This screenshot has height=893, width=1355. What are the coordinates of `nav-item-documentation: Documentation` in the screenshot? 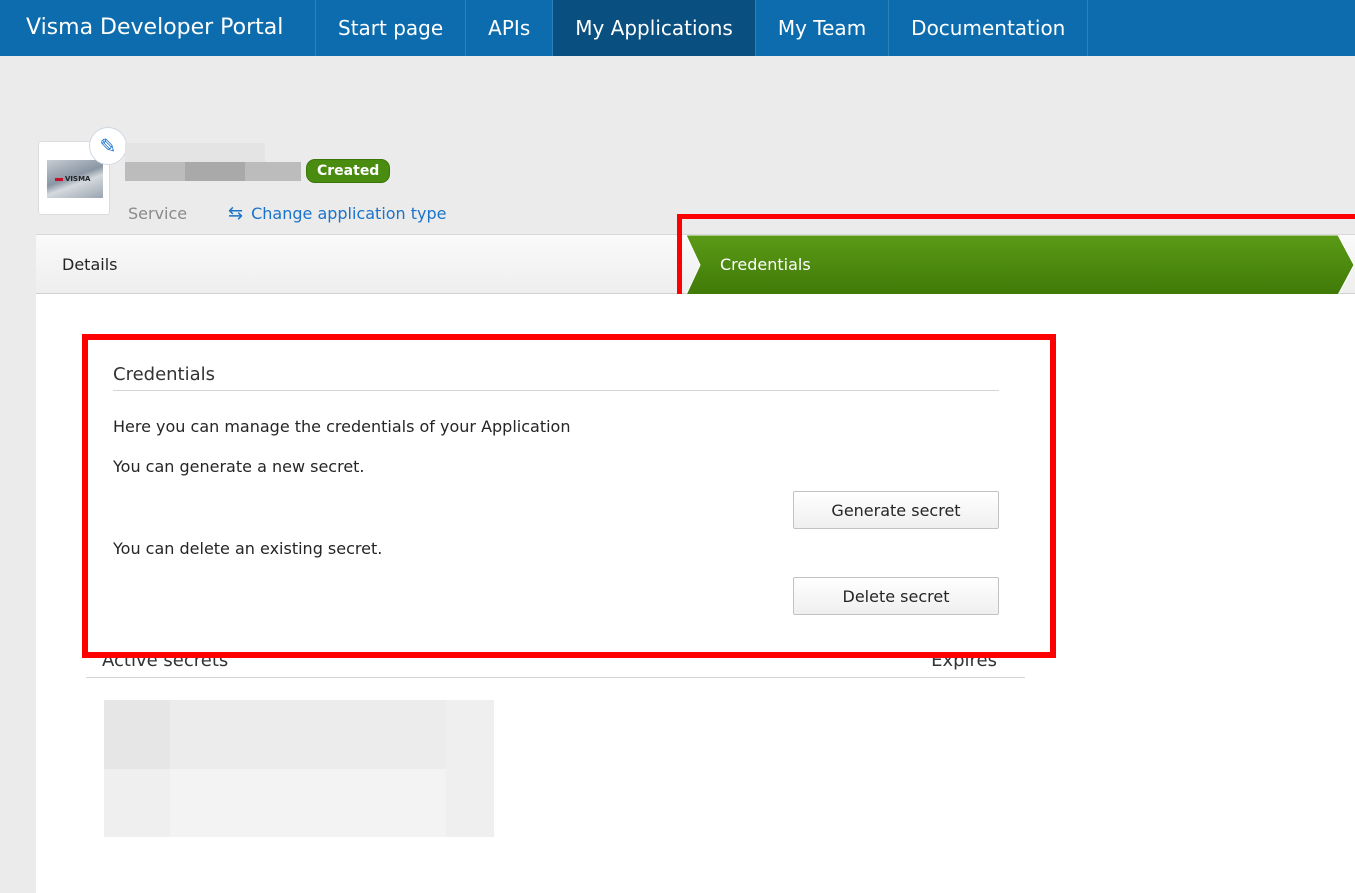 It's located at (989, 28).